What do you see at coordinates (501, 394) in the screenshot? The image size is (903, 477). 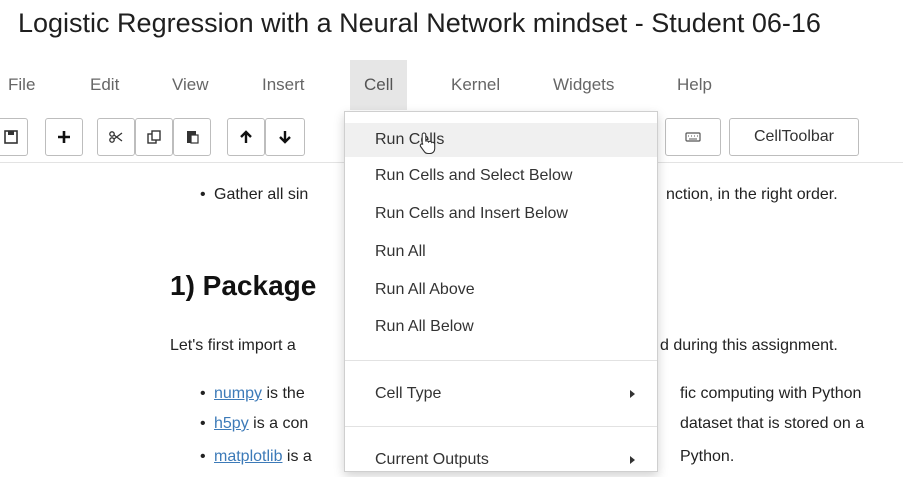 I see `menu-item-cell-type: Cell Type` at bounding box center [501, 394].